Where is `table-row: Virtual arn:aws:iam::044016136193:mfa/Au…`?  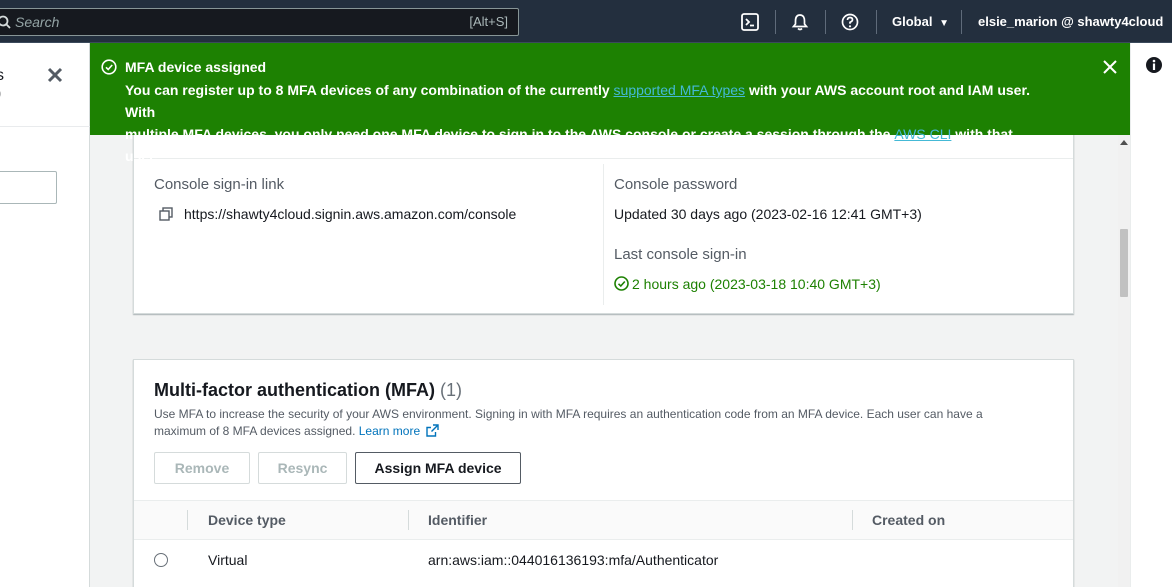 table-row: Virtual arn:aws:iam::044016136193:mfa/Au… is located at coordinates (603, 560).